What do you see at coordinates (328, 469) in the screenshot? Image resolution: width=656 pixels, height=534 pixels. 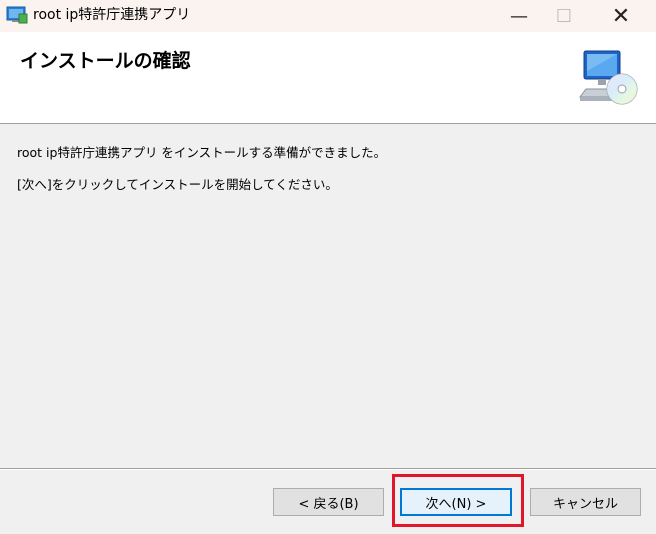 I see `footer-divider-highlight` at bounding box center [328, 469].